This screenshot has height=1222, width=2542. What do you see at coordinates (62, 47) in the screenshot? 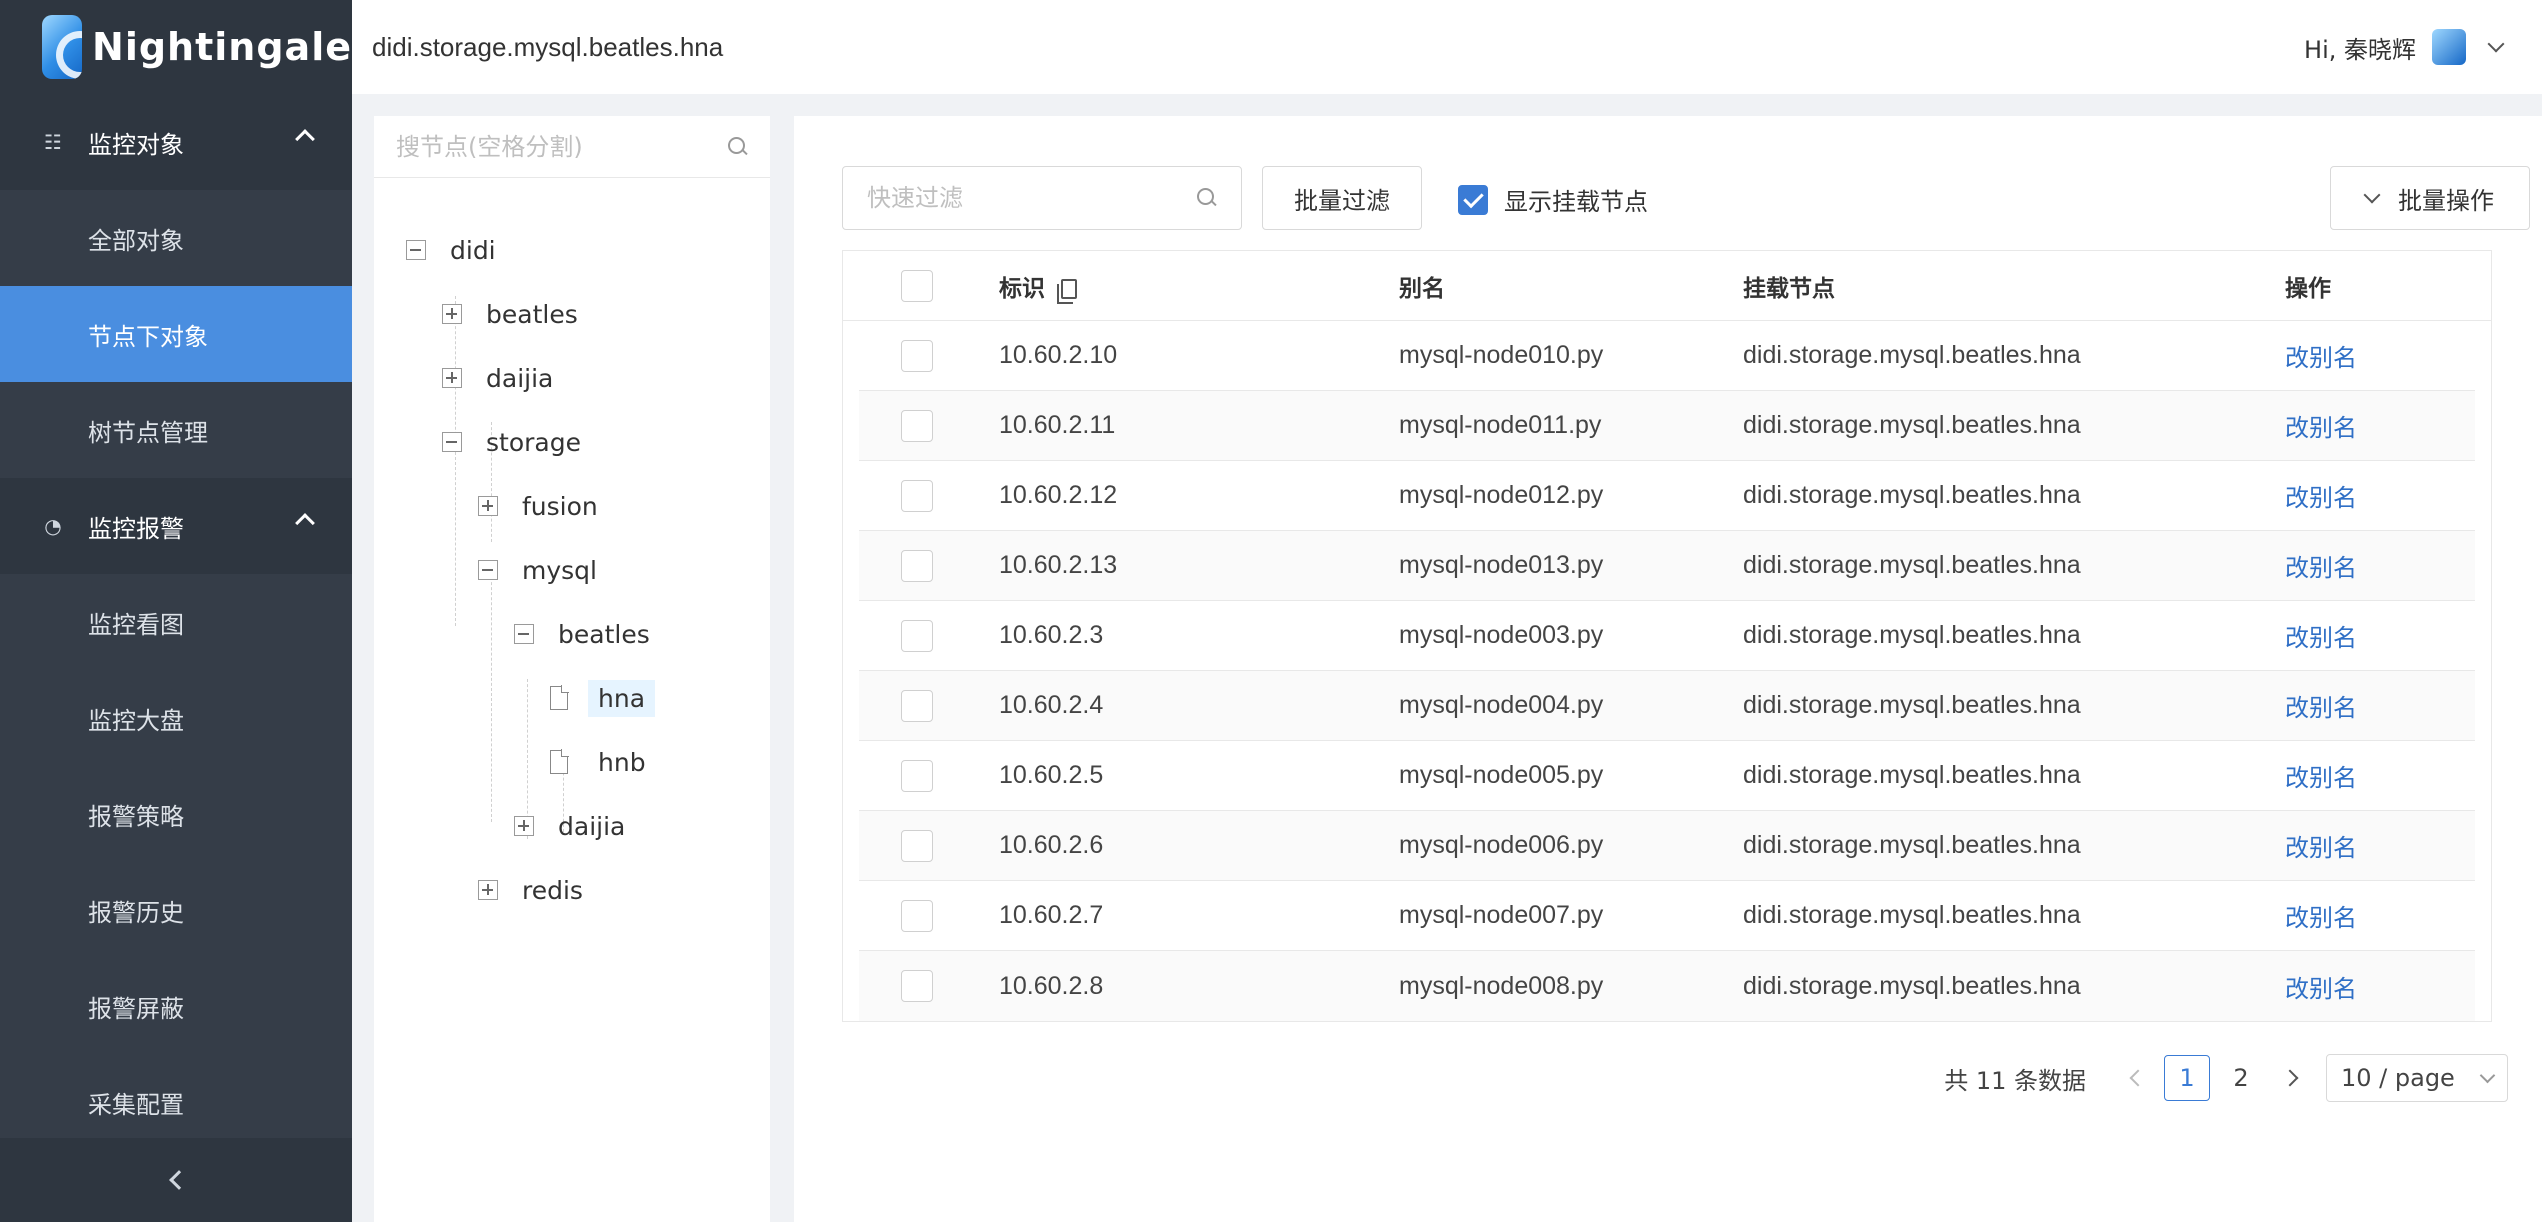
I see `nightingale-logo-icon` at bounding box center [62, 47].